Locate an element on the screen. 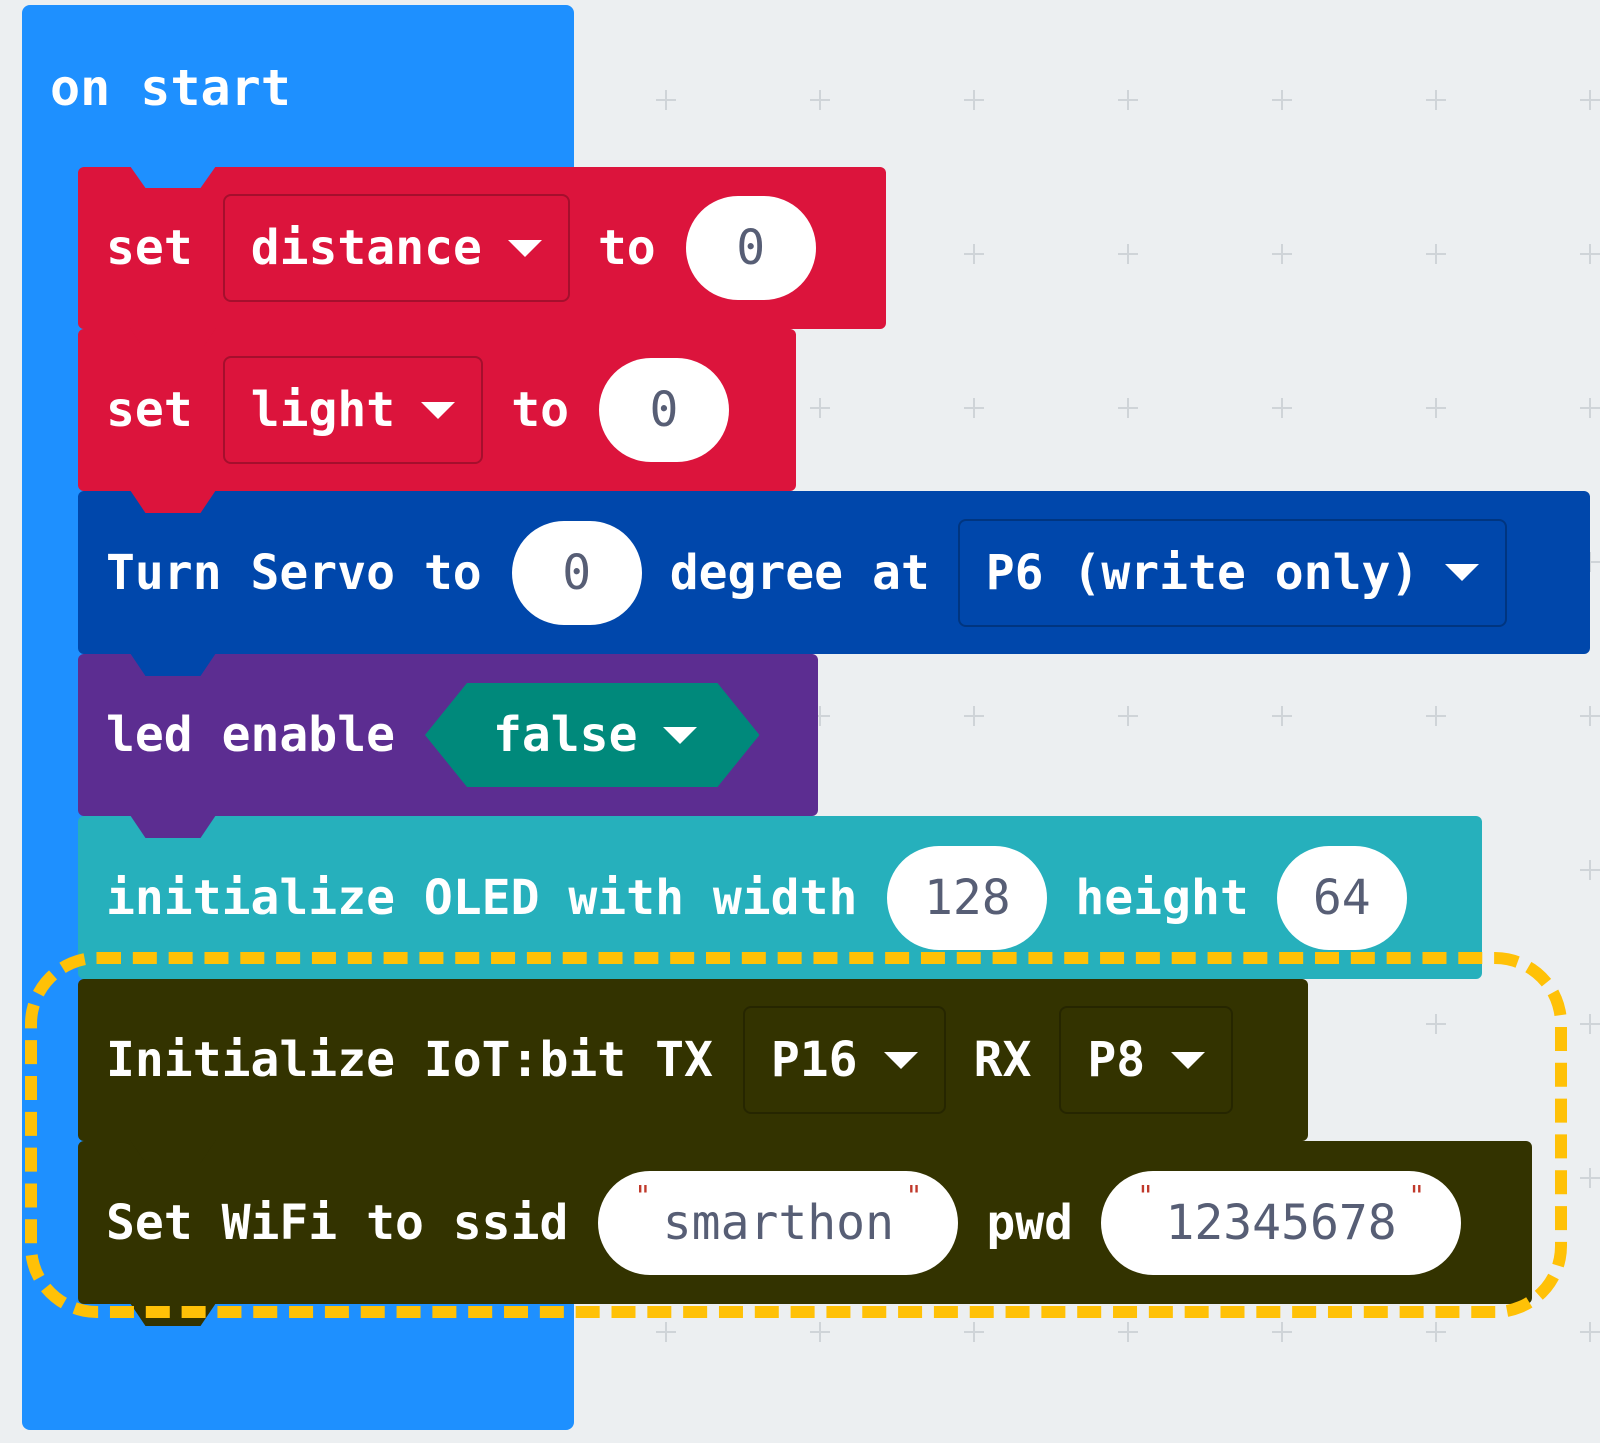 This screenshot has height=1443, width=1600. led-enable-block: led enable false is located at coordinates (448, 746).